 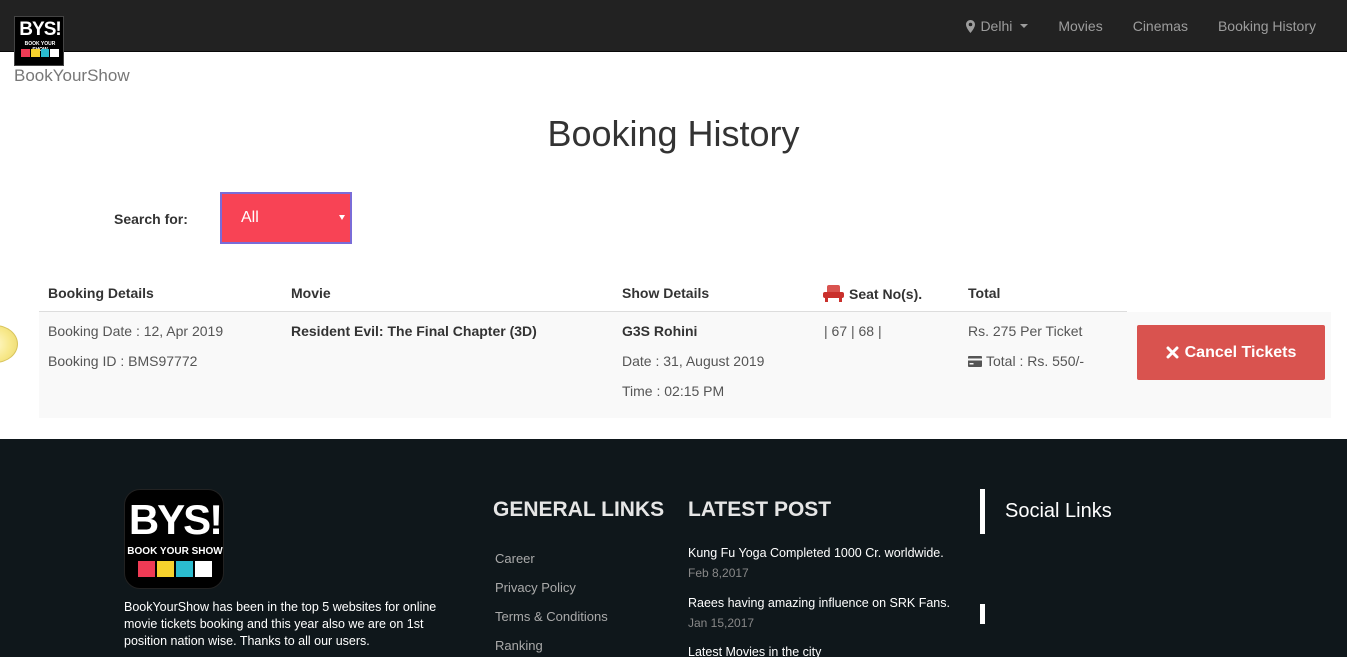 What do you see at coordinates (535, 587) in the screenshot?
I see `footer-link-privacy: Privacy Policy` at bounding box center [535, 587].